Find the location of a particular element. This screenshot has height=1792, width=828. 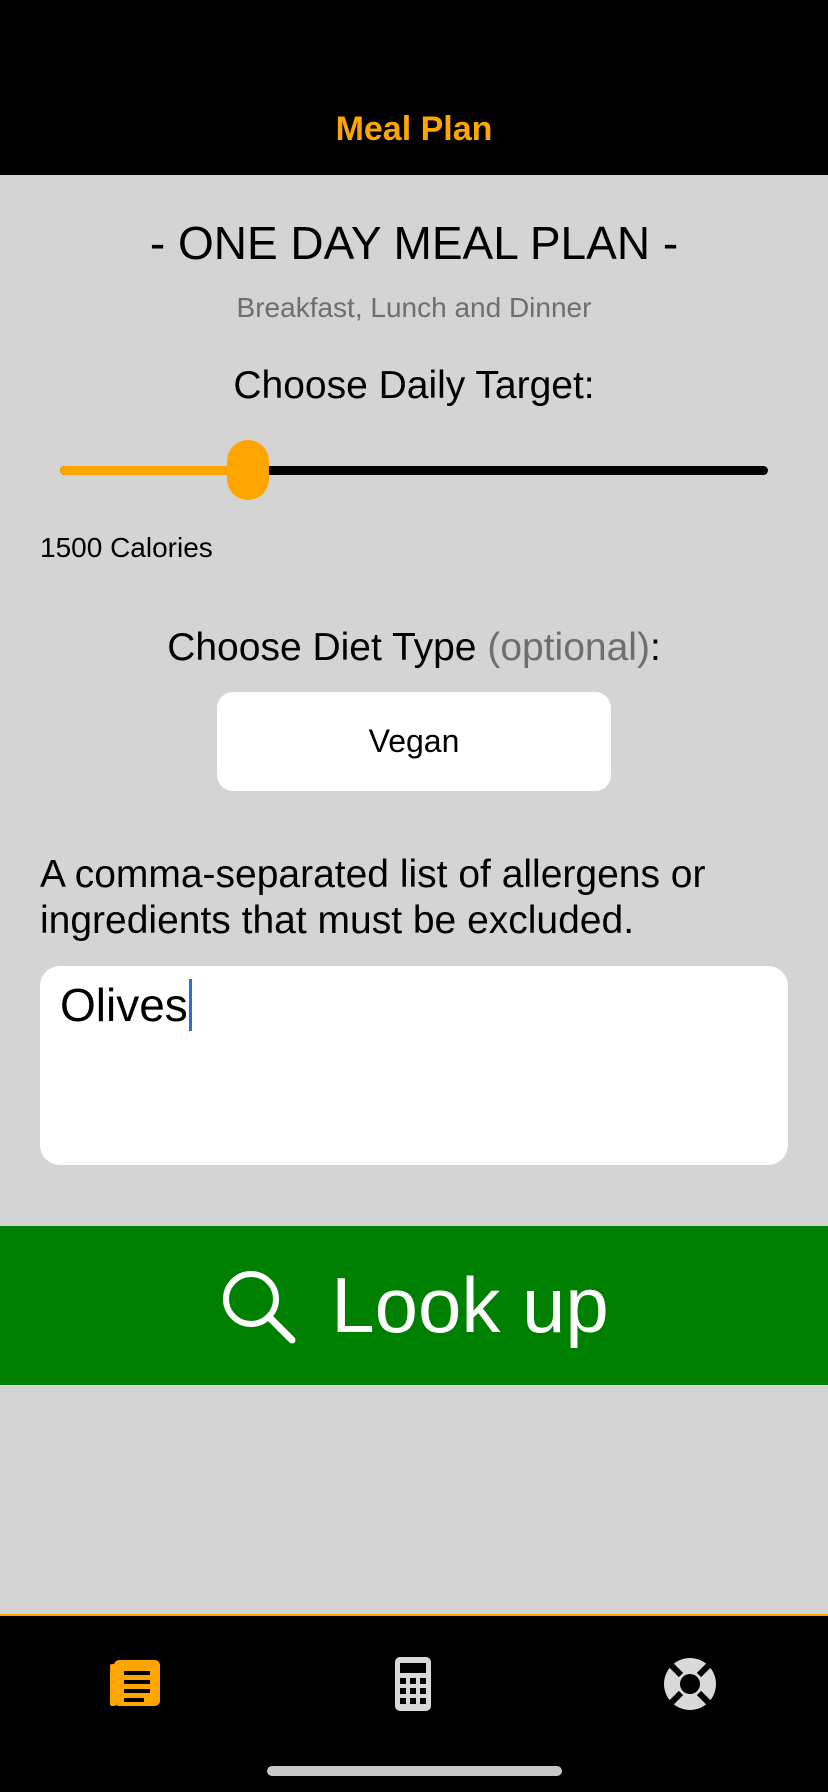

nav-title: Meal Plan is located at coordinates (414, 129).